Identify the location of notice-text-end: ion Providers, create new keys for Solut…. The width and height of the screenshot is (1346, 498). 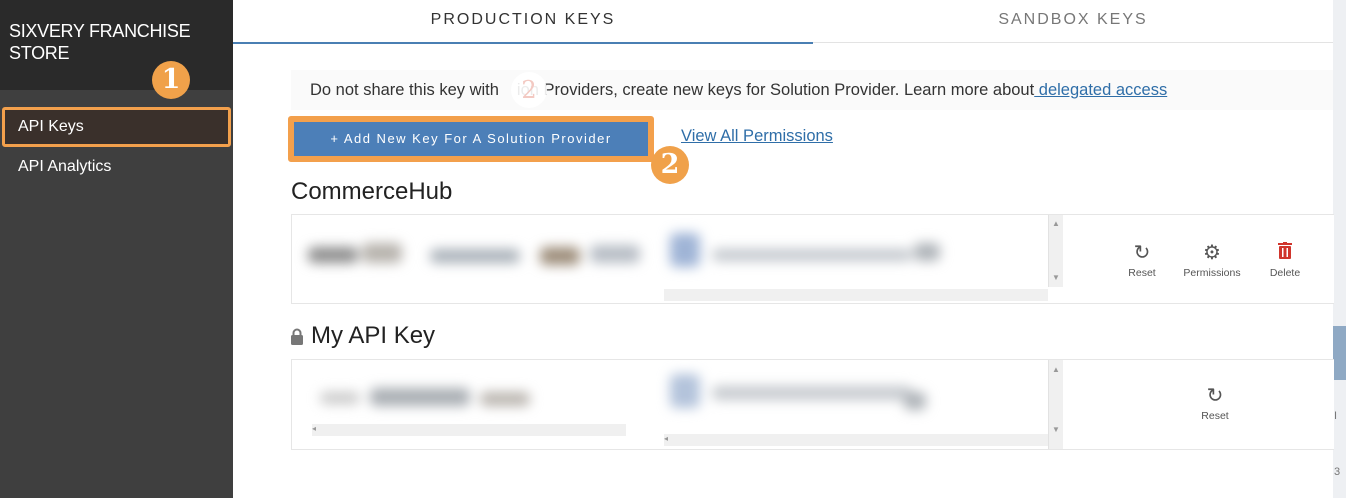
(775, 90).